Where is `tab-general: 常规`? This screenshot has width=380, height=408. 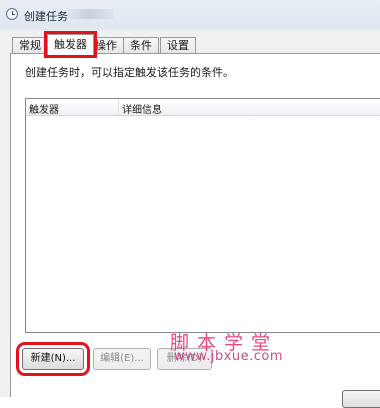 tab-general: 常规 is located at coordinates (30, 45).